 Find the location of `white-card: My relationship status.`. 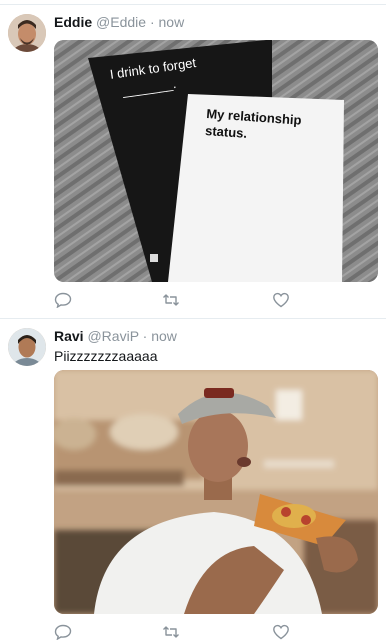

white-card: My relationship status. is located at coordinates (256, 188).